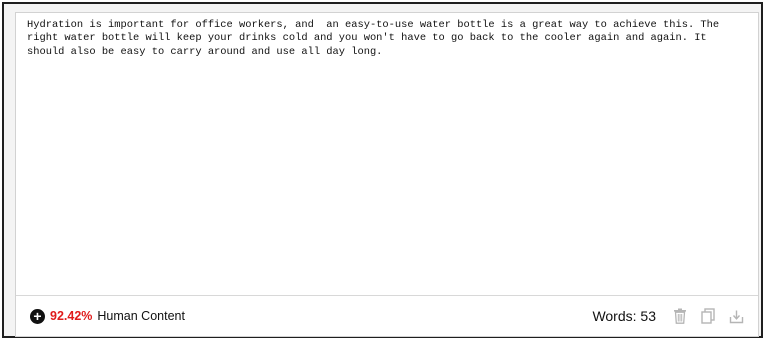 The image size is (768, 343). Describe the element at coordinates (141, 316) in the screenshot. I see `human-content-label: Human Content` at that location.